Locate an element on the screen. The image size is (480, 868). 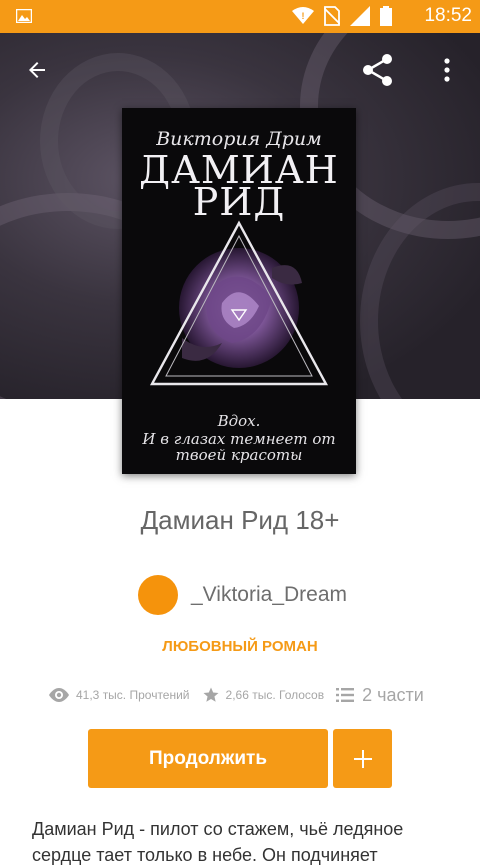
image-icon is located at coordinates (24, 16).